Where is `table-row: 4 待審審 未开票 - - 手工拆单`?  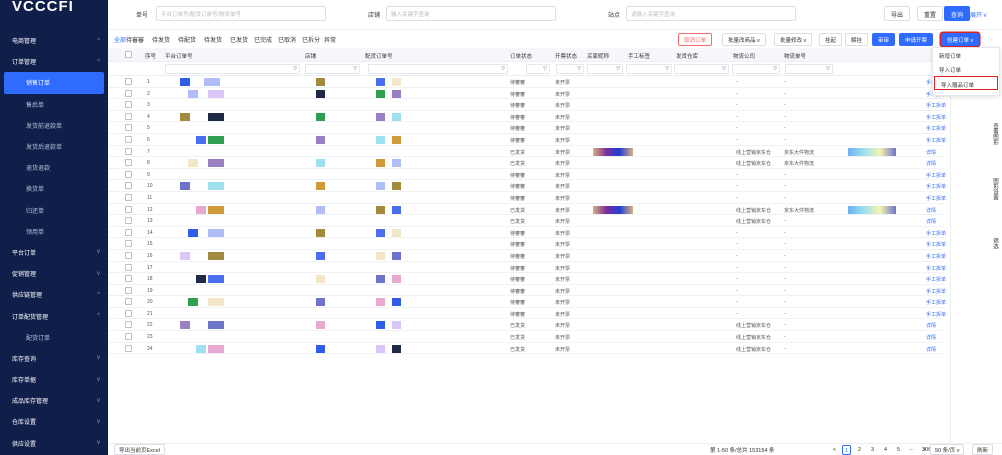 table-row: 4 待審審 未开票 - - 手工拆单 is located at coordinates (527, 117).